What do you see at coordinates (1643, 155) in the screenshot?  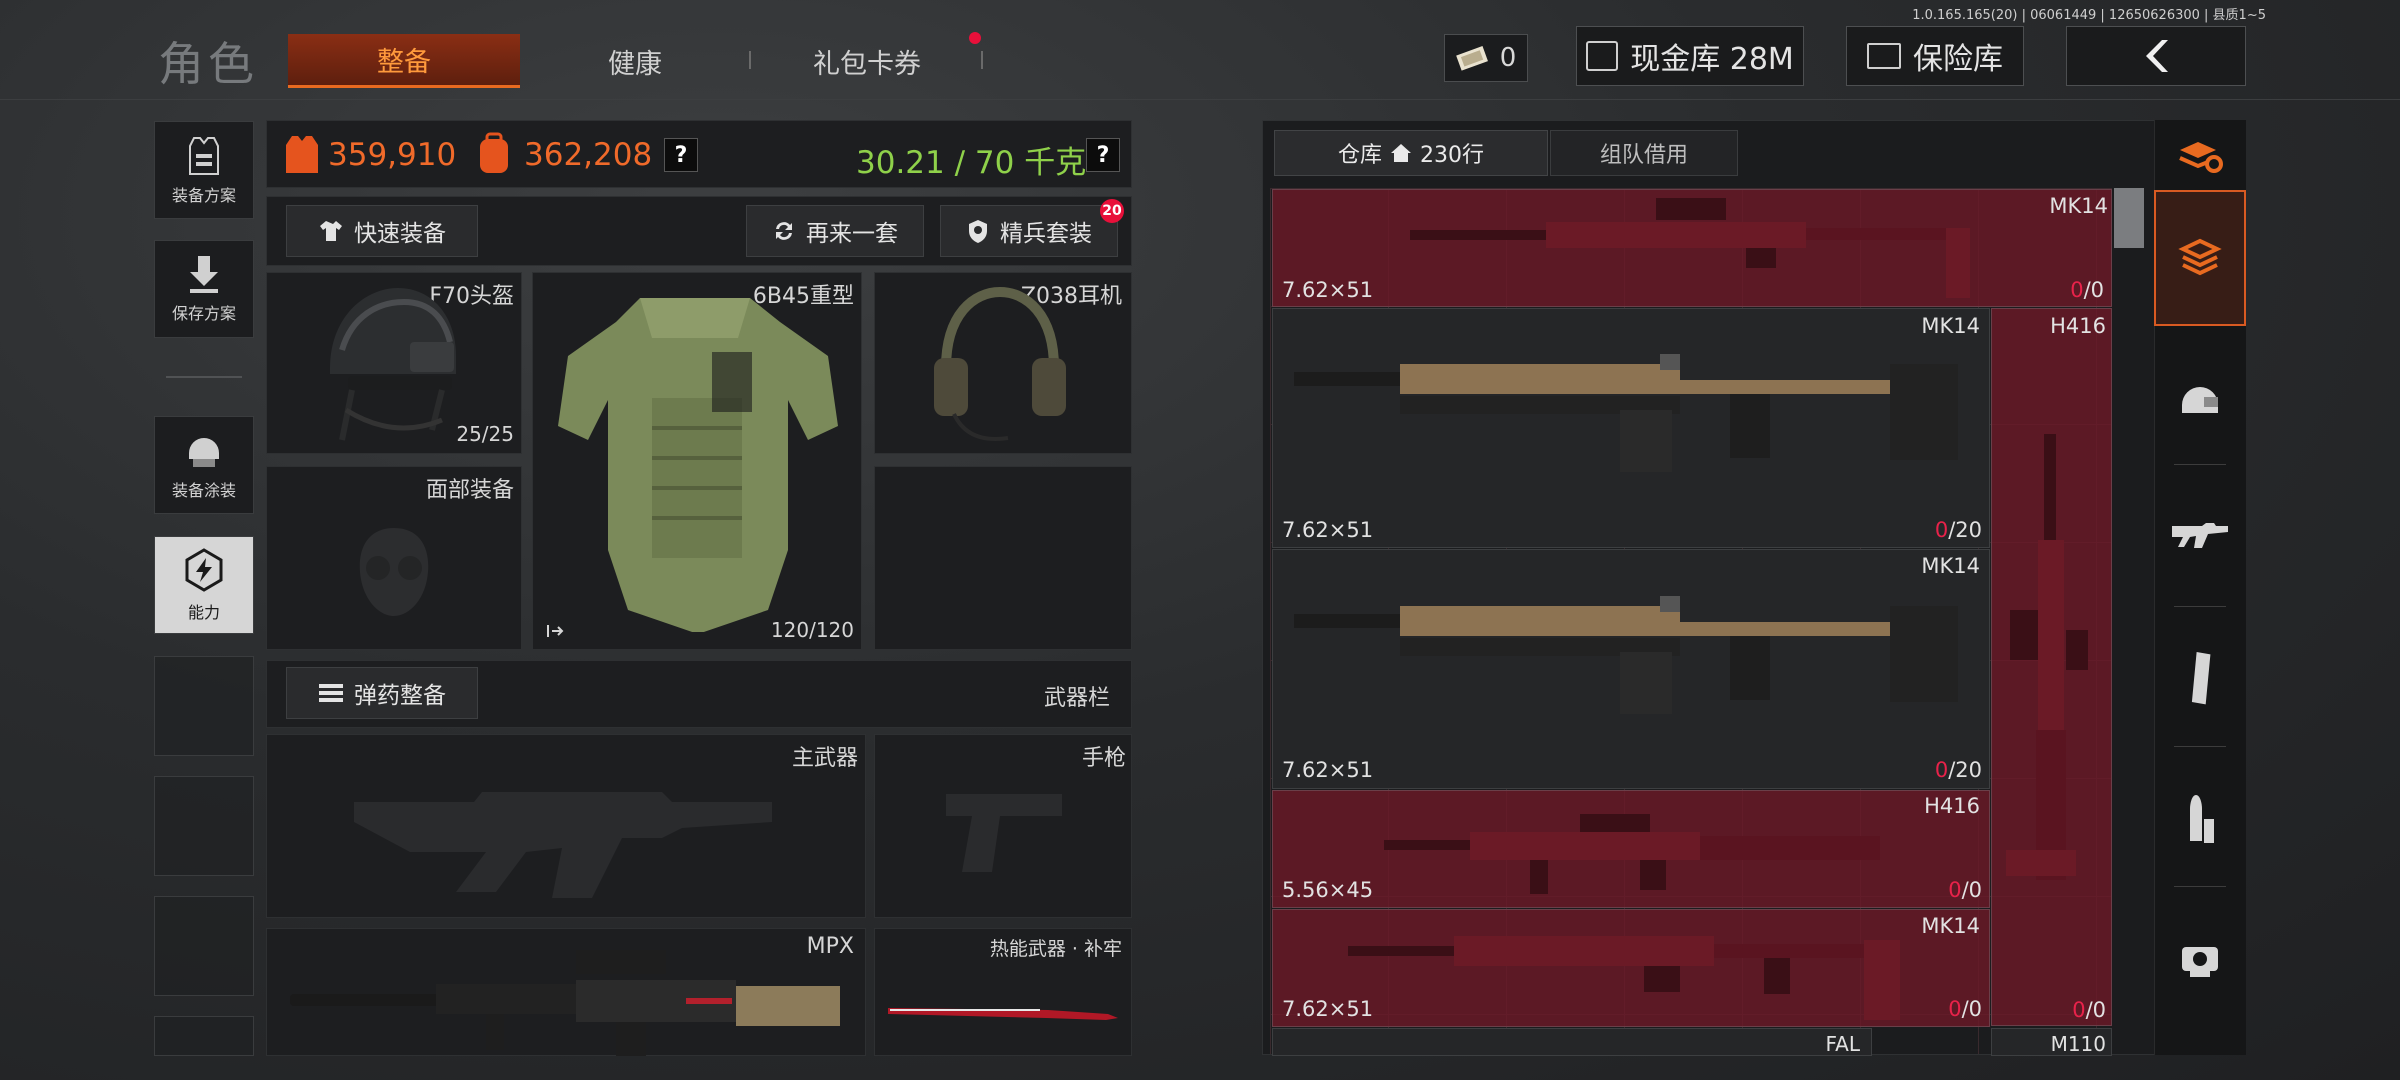 I see `team-borrow-label: 组队借用` at bounding box center [1643, 155].